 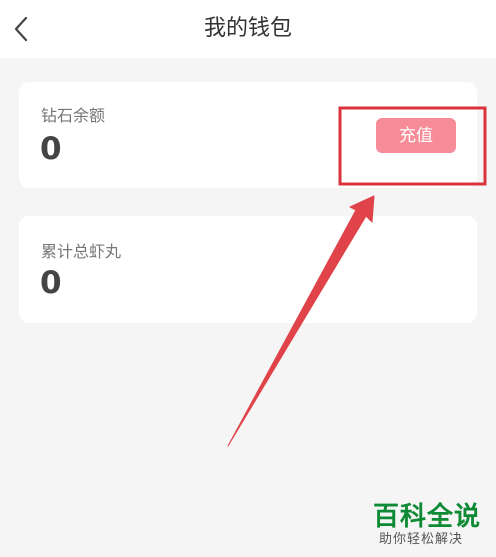 What do you see at coordinates (51, 283) in the screenshot?
I see `shrimp-total-value: 0` at bounding box center [51, 283].